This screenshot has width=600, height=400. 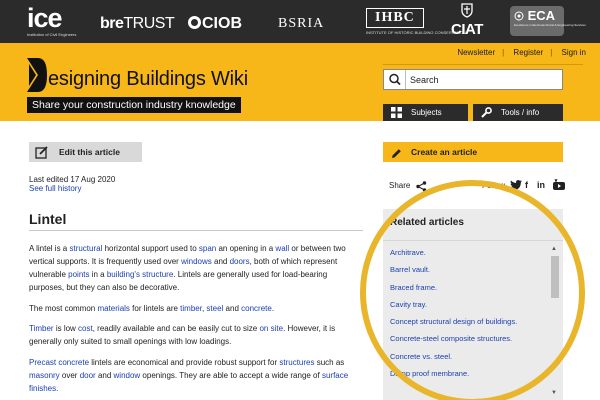 I want to click on wrench-icon, so click(x=486, y=115).